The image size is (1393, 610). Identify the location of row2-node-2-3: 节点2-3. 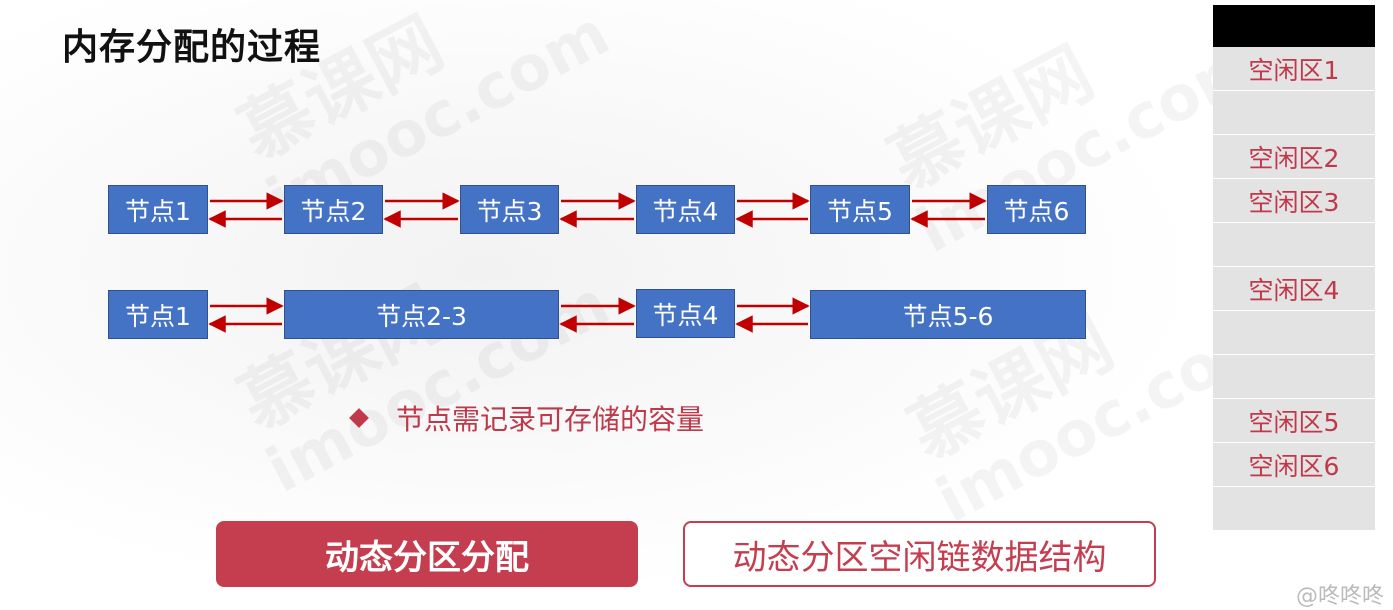
(421, 314).